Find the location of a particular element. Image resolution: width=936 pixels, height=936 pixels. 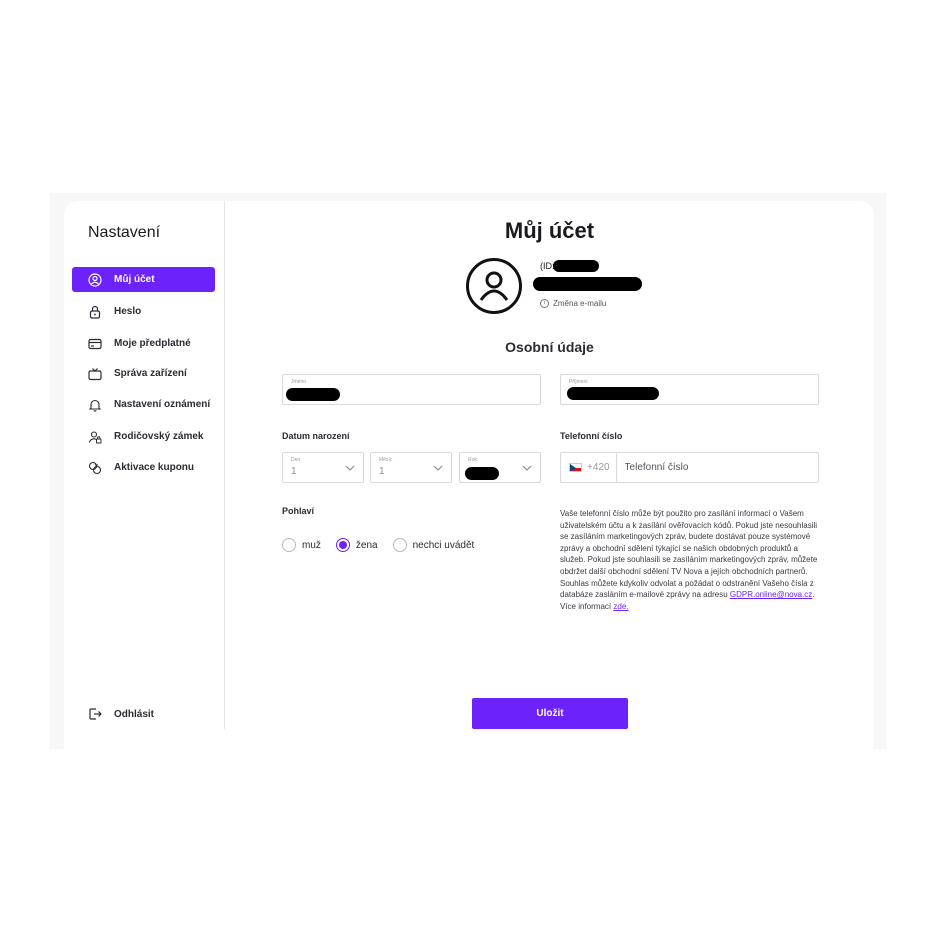

phone-label: Telefonní číslo is located at coordinates (591, 436).